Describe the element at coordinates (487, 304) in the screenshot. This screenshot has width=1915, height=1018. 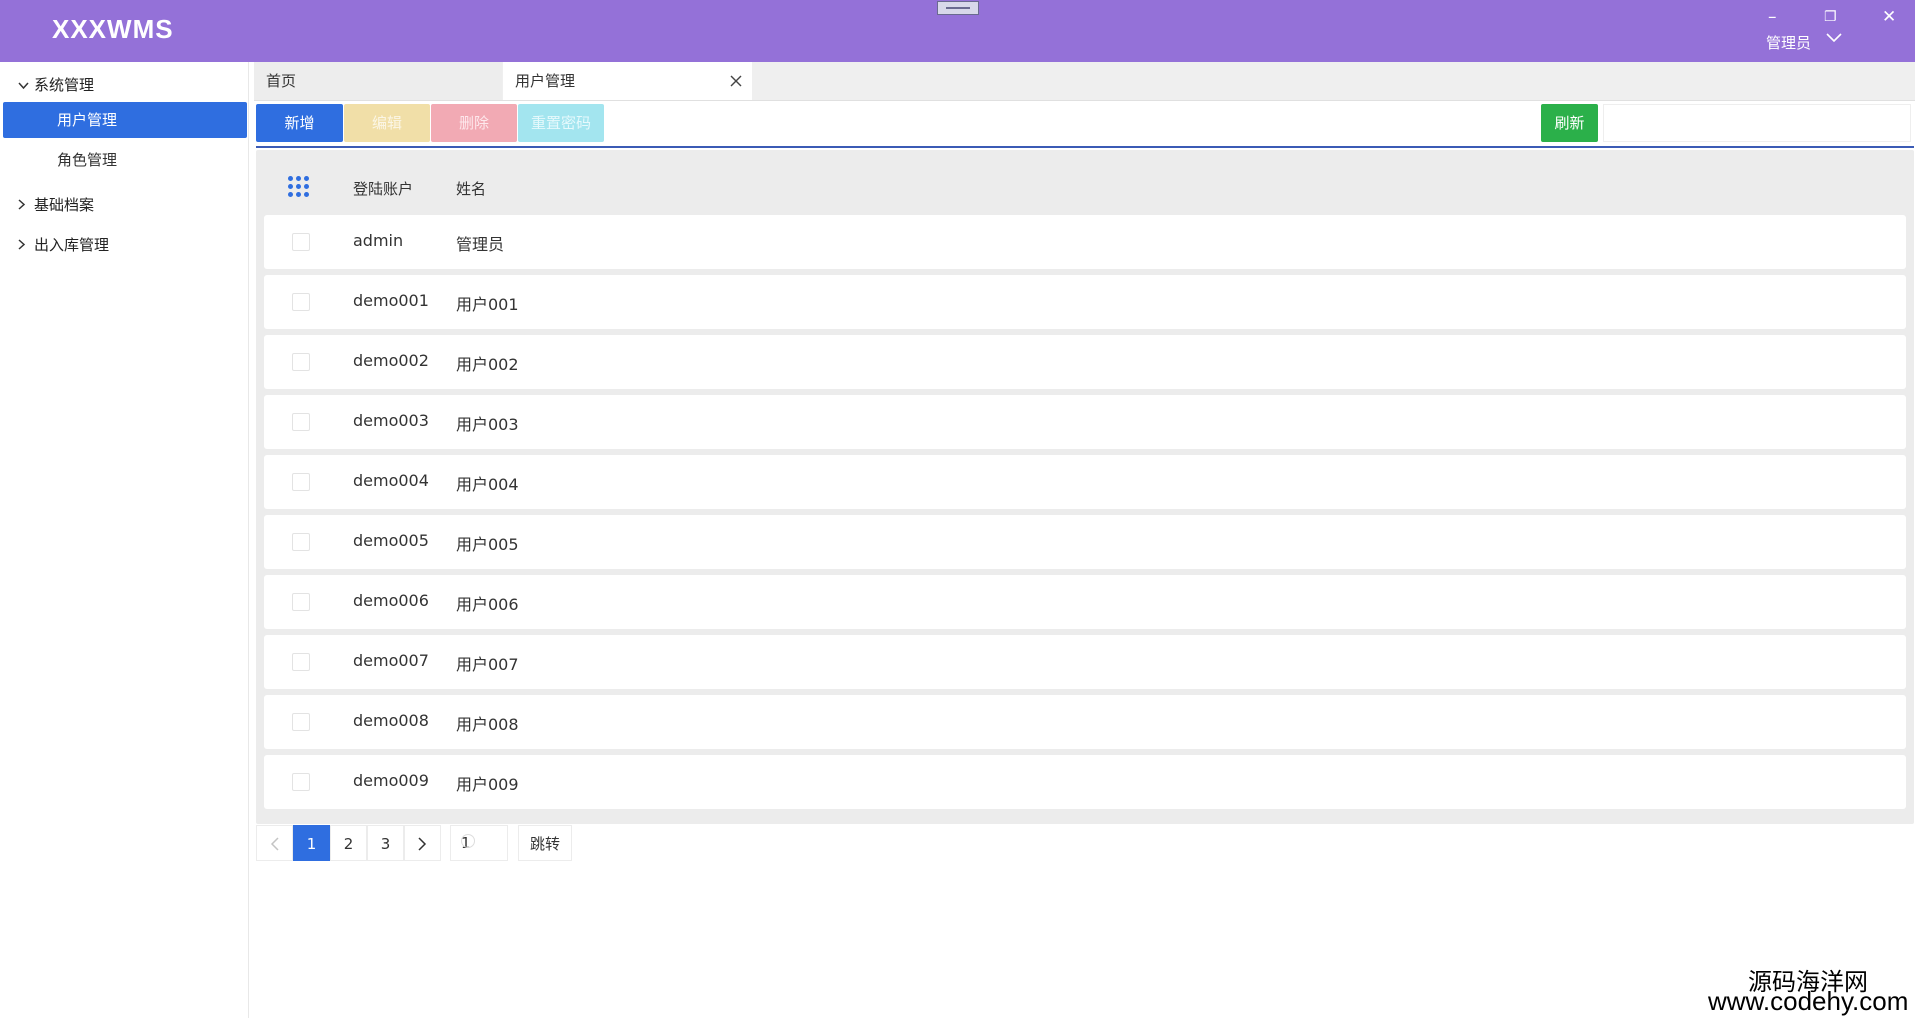
I see `row-name: 用户001` at that location.